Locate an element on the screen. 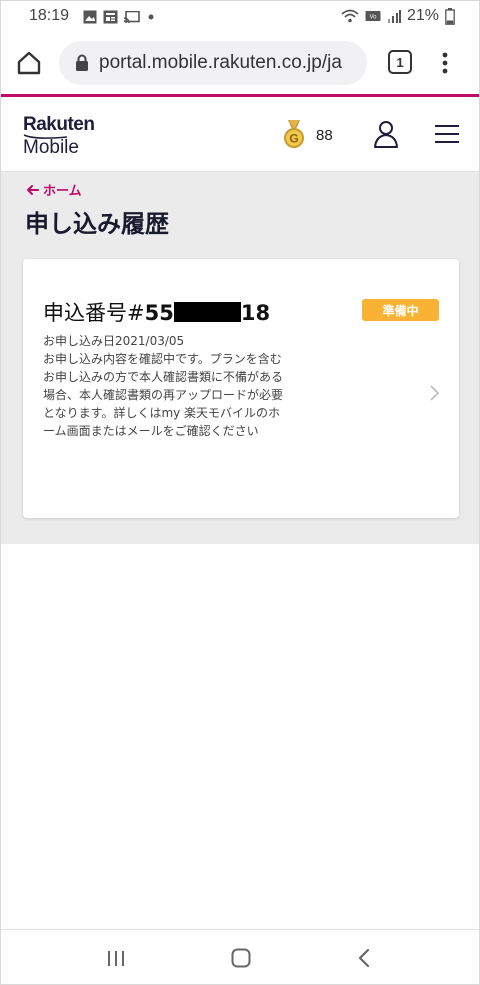 This screenshot has height=985, width=480. address-bar: portal.mobile.rakuten.co.jp/ja is located at coordinates (213, 63).